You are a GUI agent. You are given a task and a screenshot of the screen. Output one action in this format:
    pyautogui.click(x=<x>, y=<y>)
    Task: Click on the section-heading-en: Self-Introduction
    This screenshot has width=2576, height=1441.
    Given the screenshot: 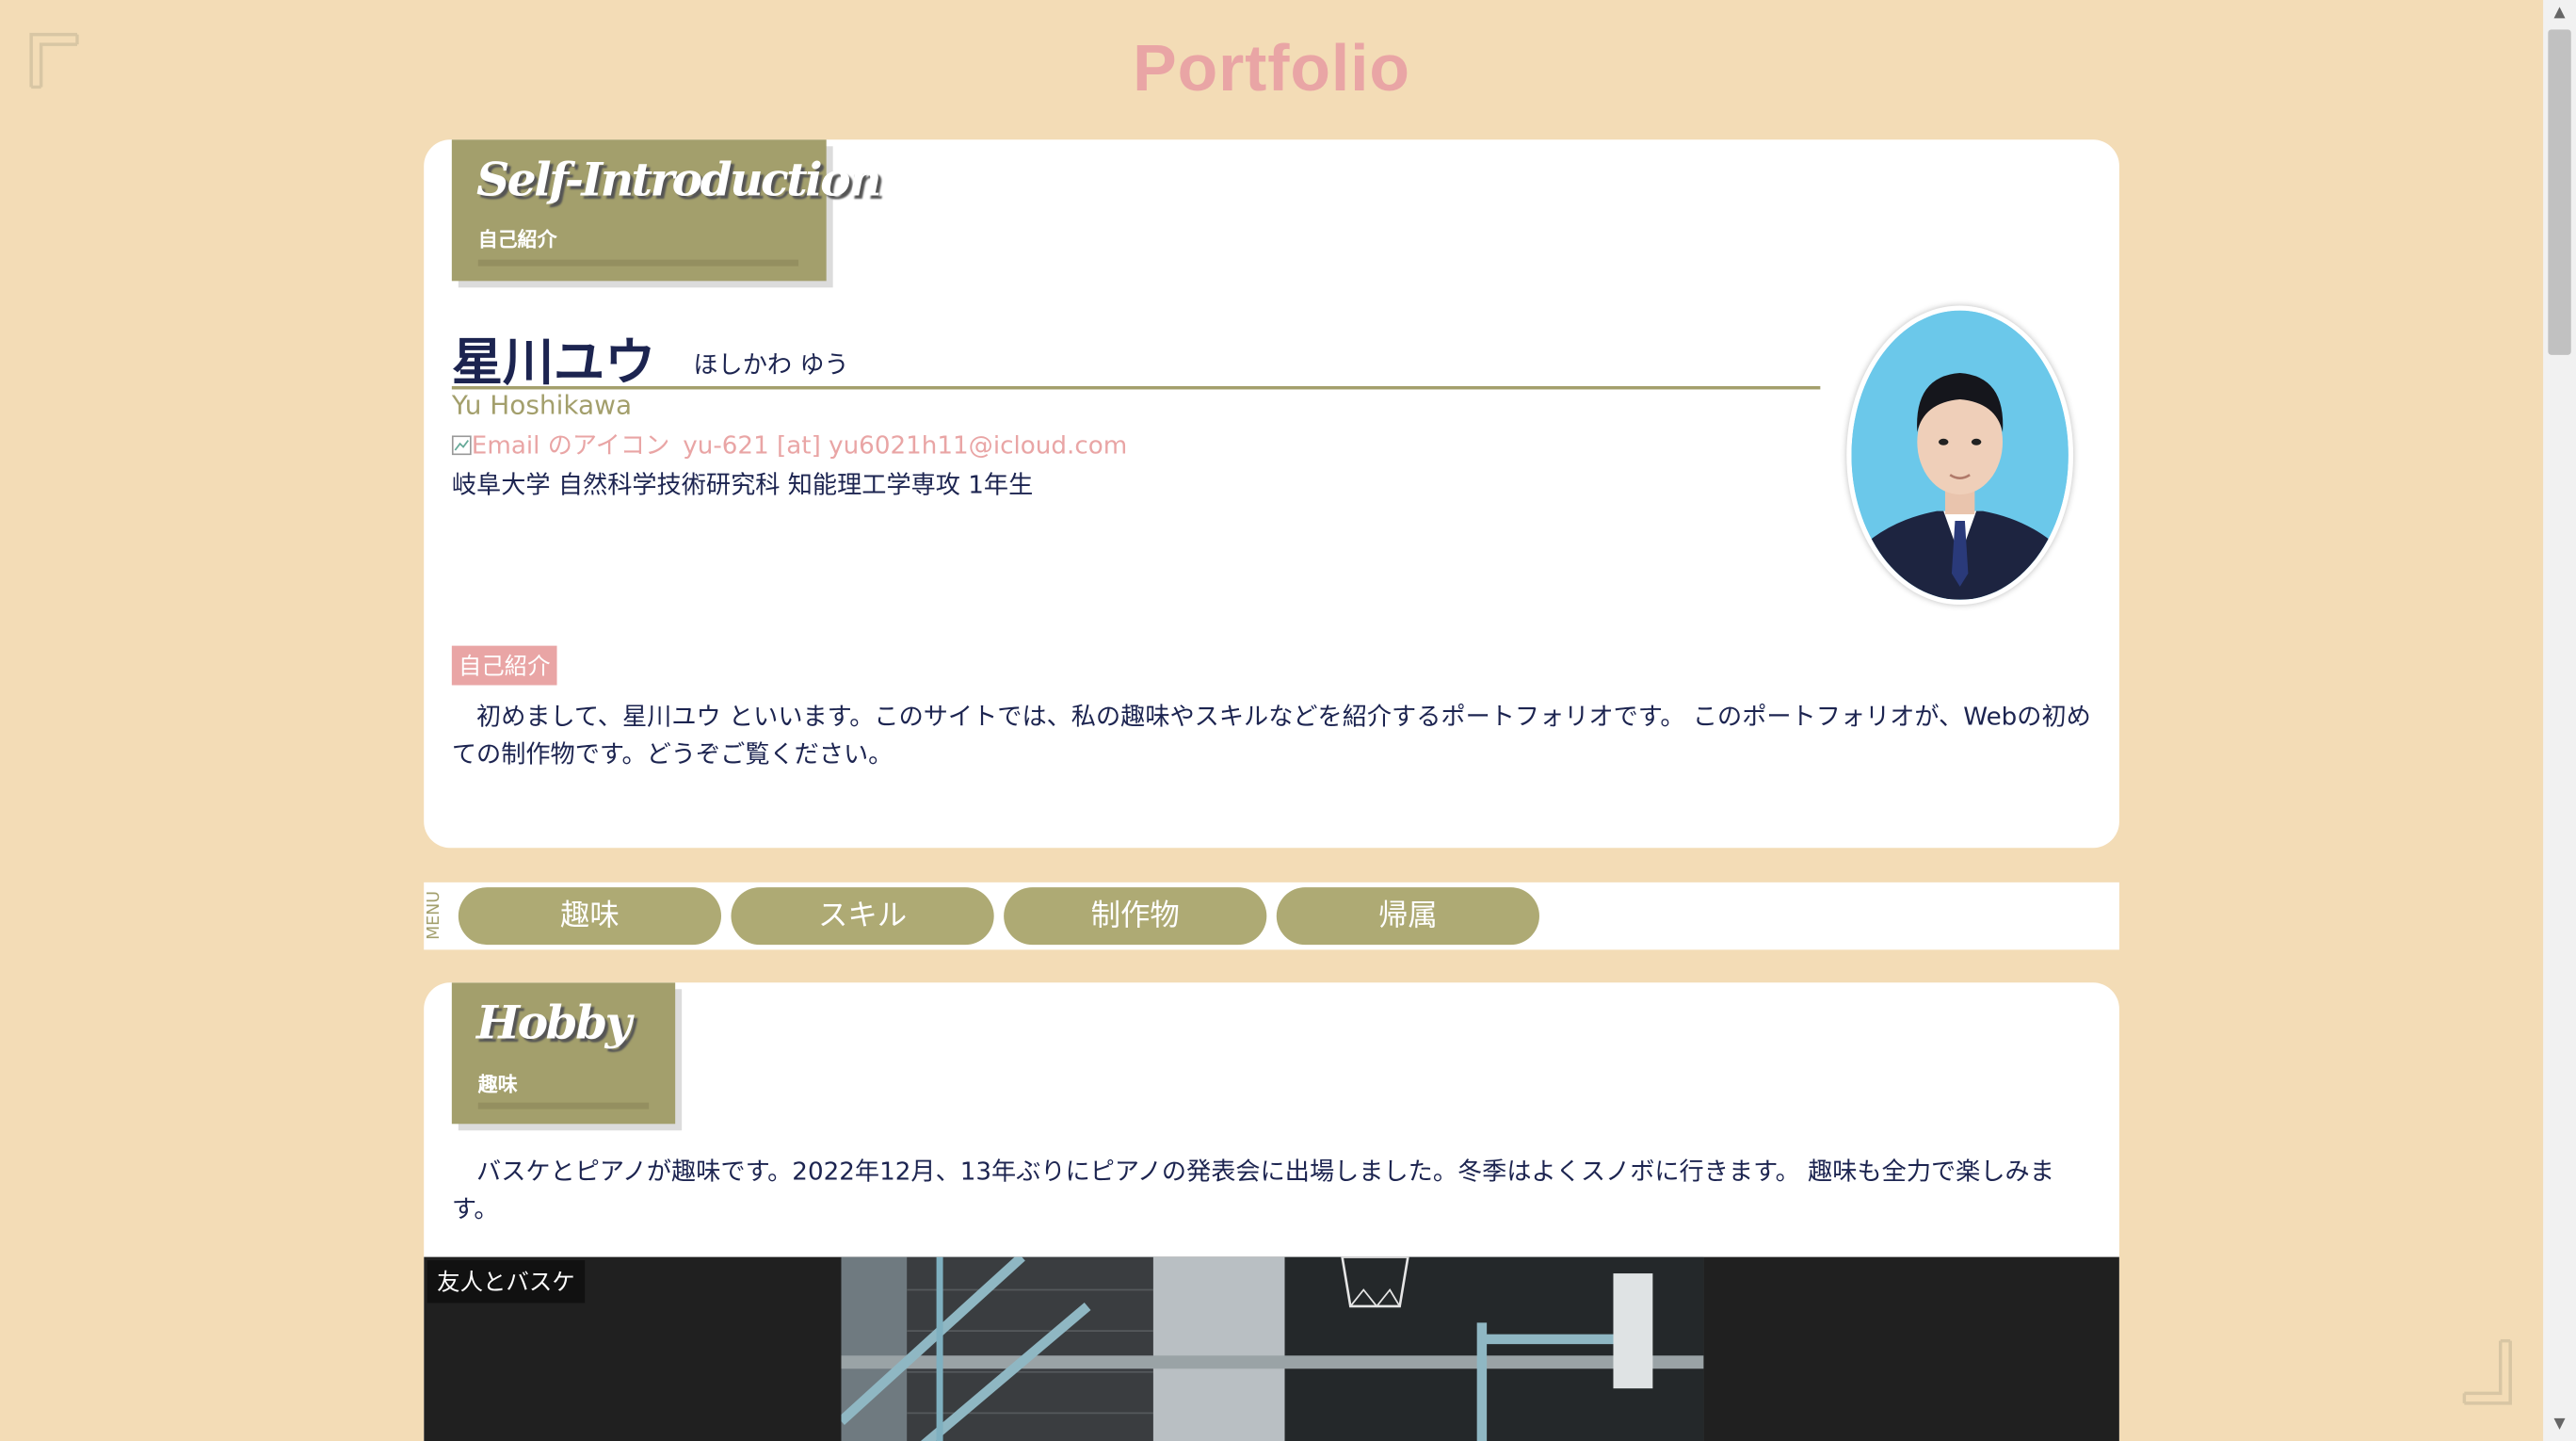 What is the action you would take?
    pyautogui.click(x=679, y=180)
    